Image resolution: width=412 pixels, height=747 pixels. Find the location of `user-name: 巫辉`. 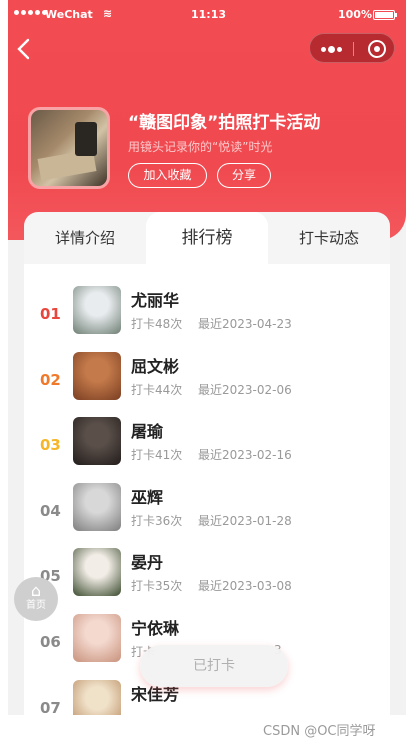

user-name: 巫辉 is located at coordinates (147, 497).